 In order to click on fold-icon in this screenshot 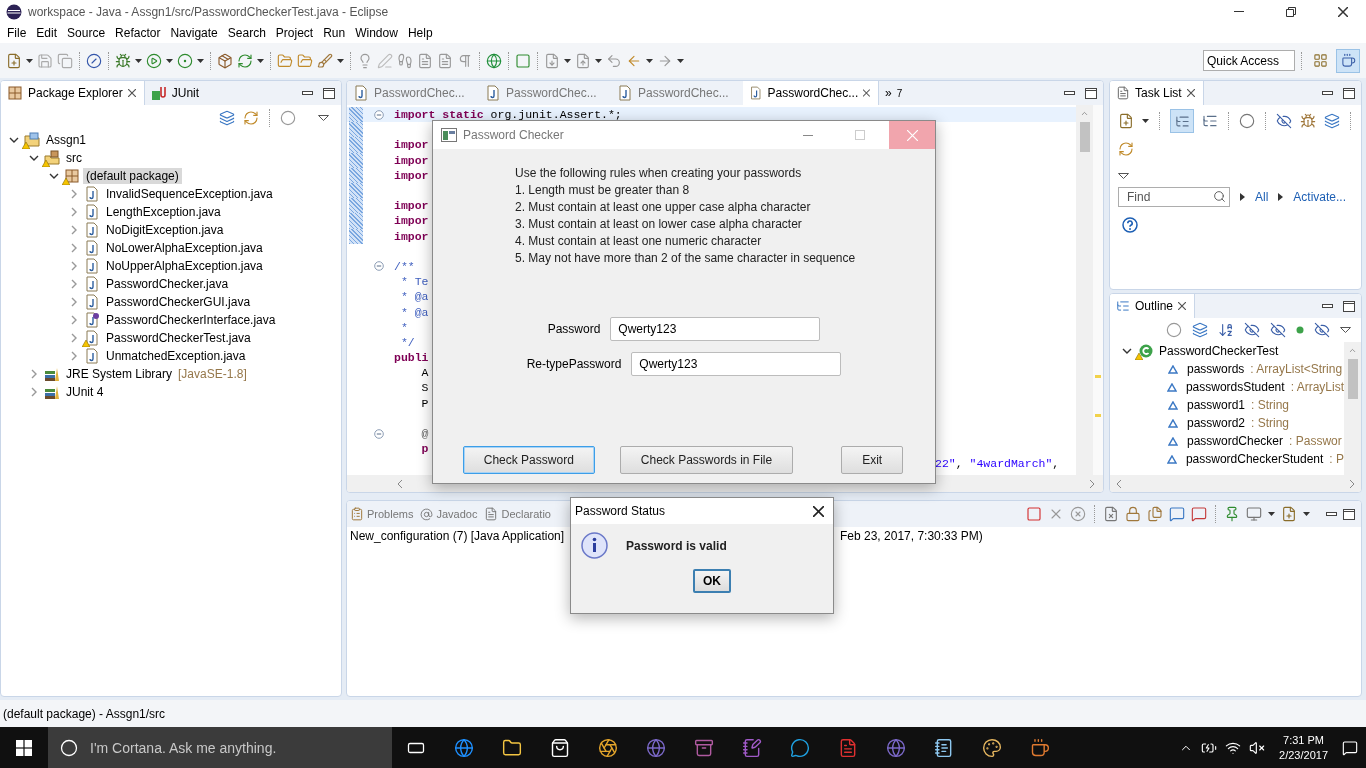, I will do `click(378, 266)`.